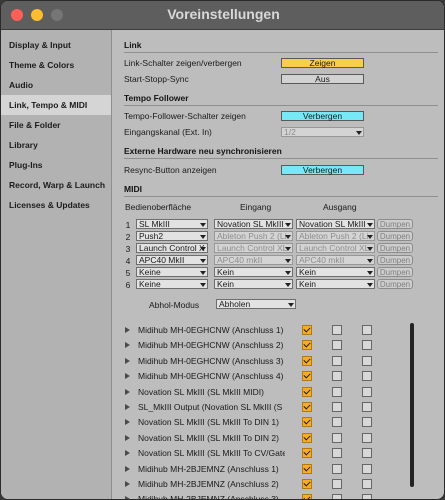 This screenshot has height=500, width=445. What do you see at coordinates (56, 45) in the screenshot?
I see `sidebar-item-display-input: Display & Input` at bounding box center [56, 45].